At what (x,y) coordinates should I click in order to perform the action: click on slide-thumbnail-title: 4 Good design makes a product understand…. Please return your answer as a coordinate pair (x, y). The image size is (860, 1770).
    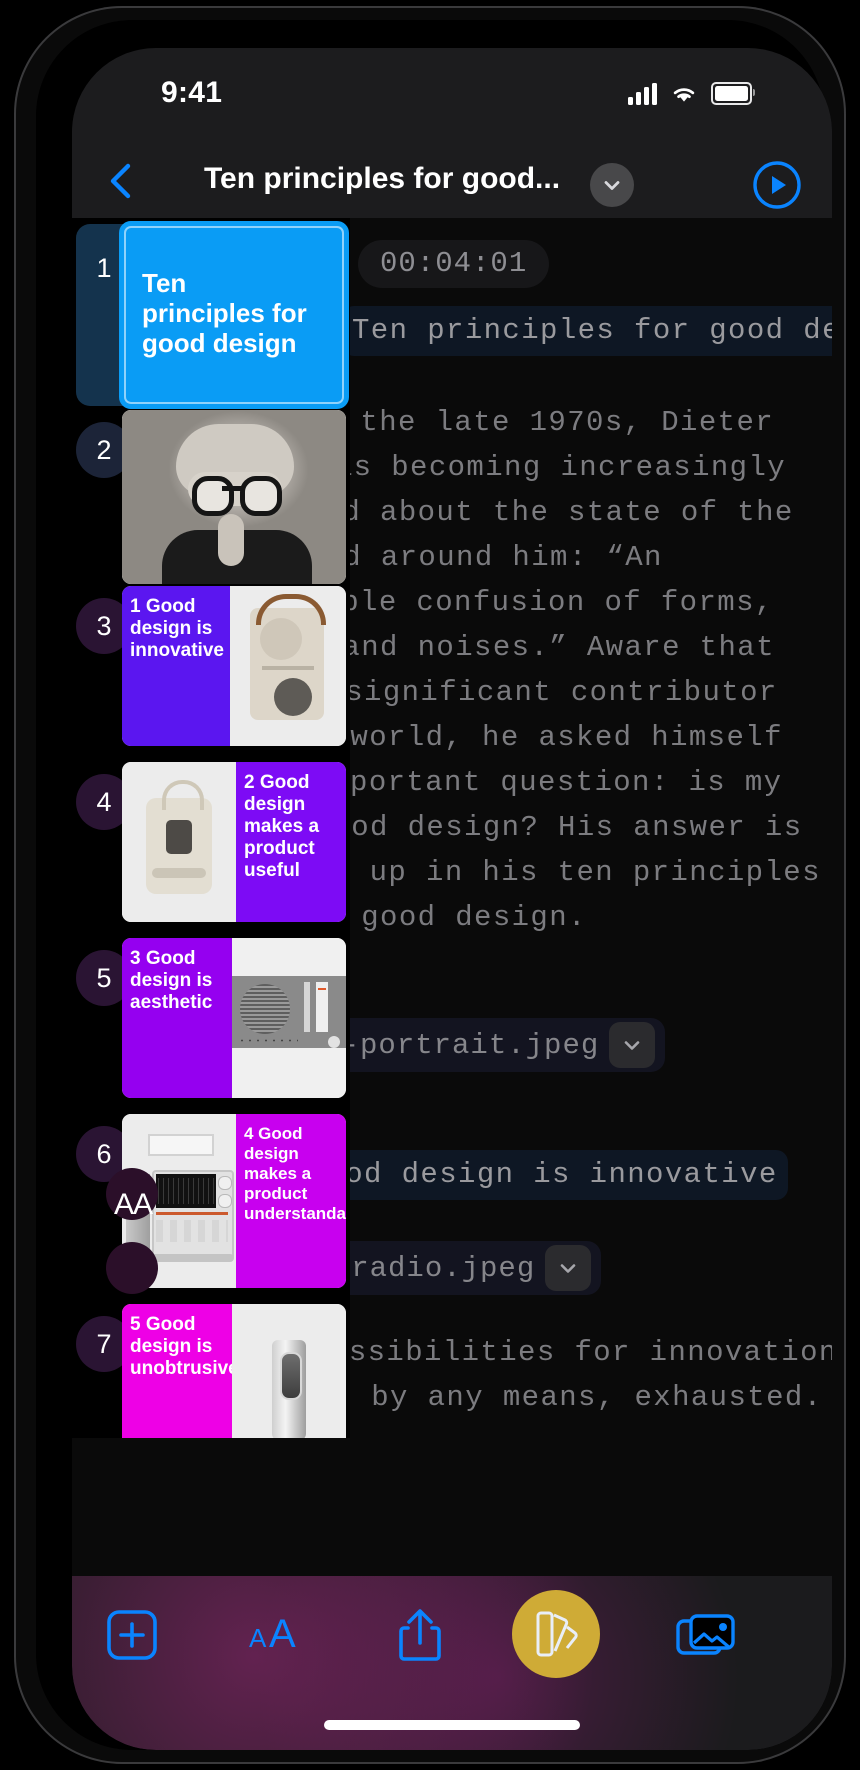
    Looking at the image, I should click on (295, 1173).